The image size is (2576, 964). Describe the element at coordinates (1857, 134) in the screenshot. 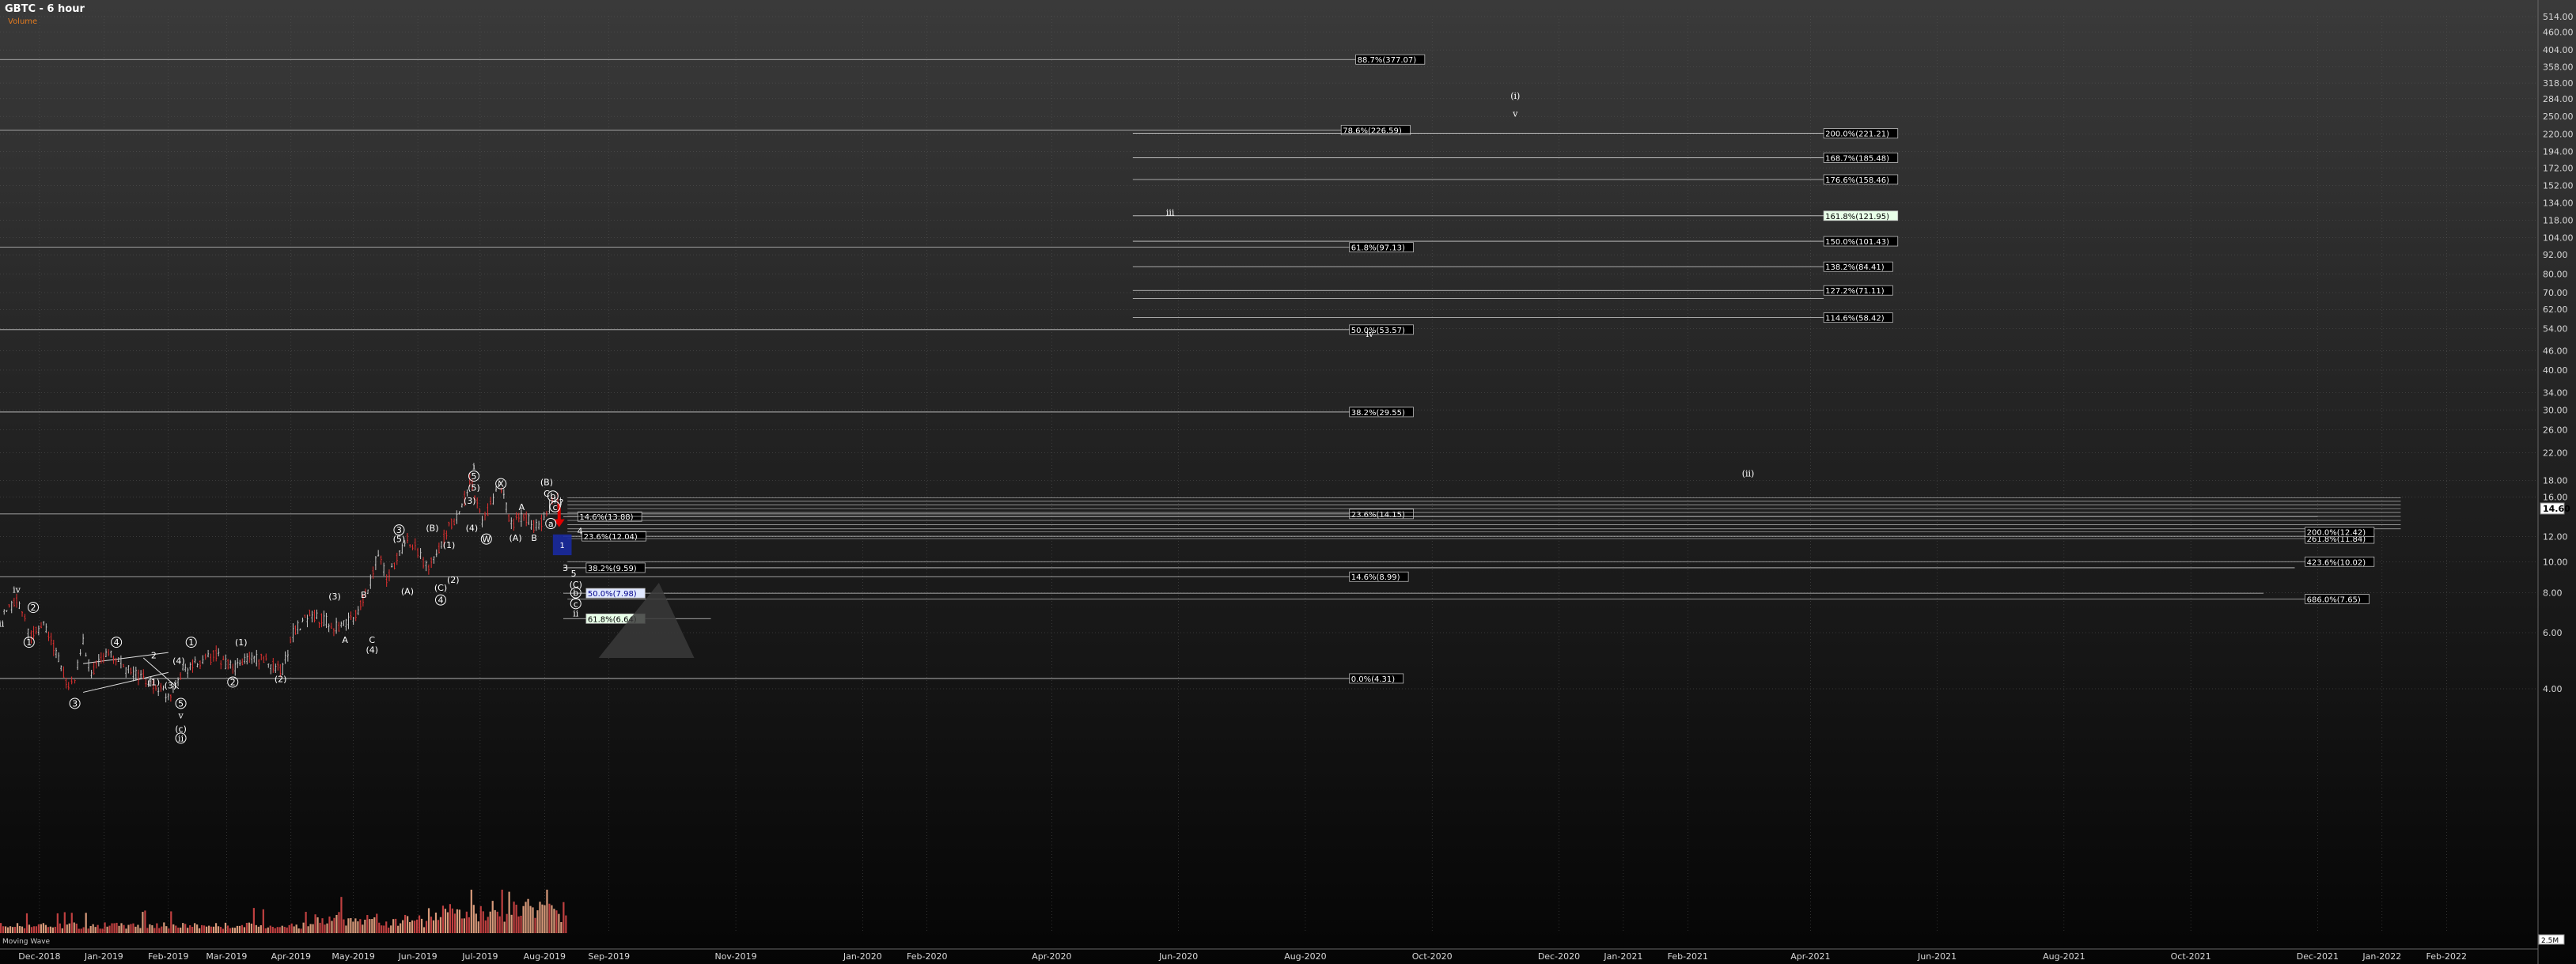

I see `extension-level-label-text: 200.0%(221.21)` at that location.